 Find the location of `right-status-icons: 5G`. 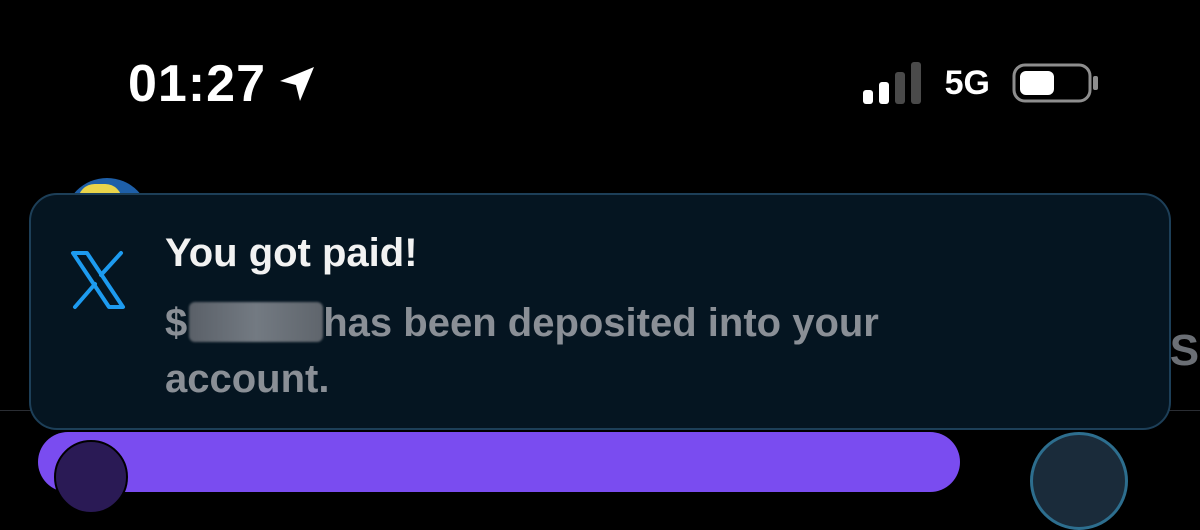

right-status-icons: 5G is located at coordinates (981, 83).